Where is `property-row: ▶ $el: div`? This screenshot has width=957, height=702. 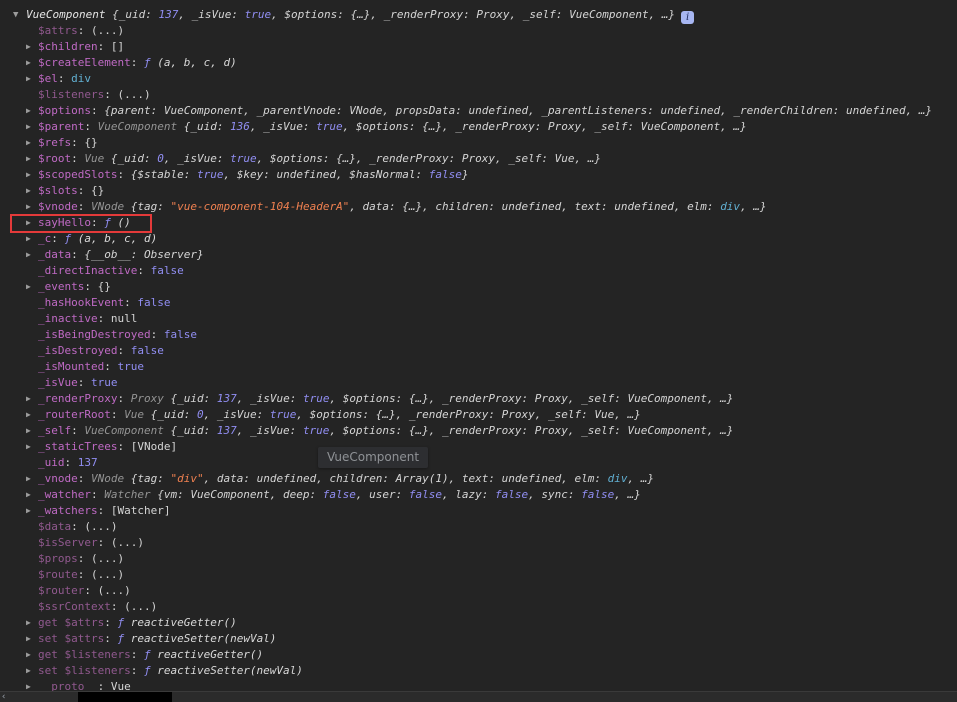 property-row: ▶ $el: div is located at coordinates (478, 79).